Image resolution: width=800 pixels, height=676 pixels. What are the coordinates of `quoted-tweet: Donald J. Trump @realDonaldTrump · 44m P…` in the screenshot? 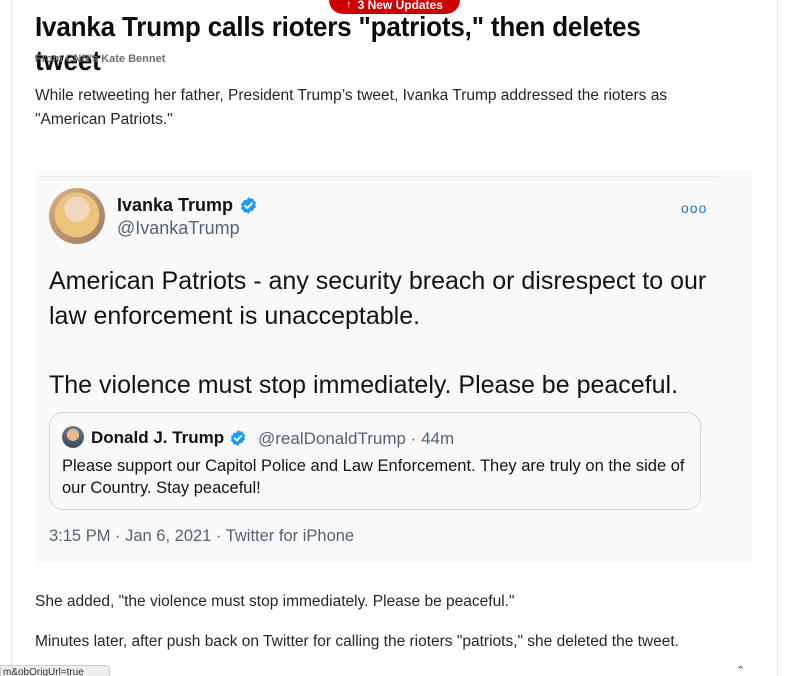 It's located at (375, 461).